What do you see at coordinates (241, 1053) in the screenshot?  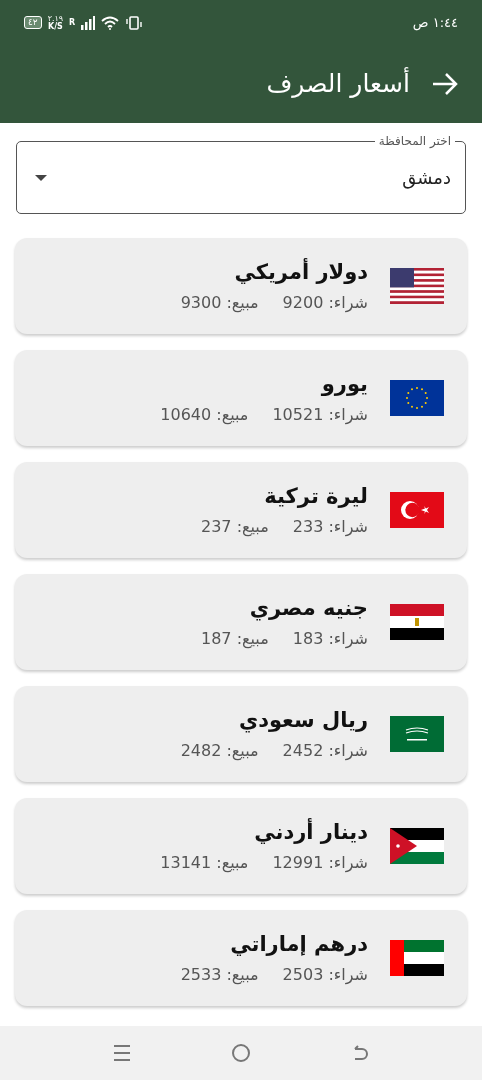 I see `home-icon` at bounding box center [241, 1053].